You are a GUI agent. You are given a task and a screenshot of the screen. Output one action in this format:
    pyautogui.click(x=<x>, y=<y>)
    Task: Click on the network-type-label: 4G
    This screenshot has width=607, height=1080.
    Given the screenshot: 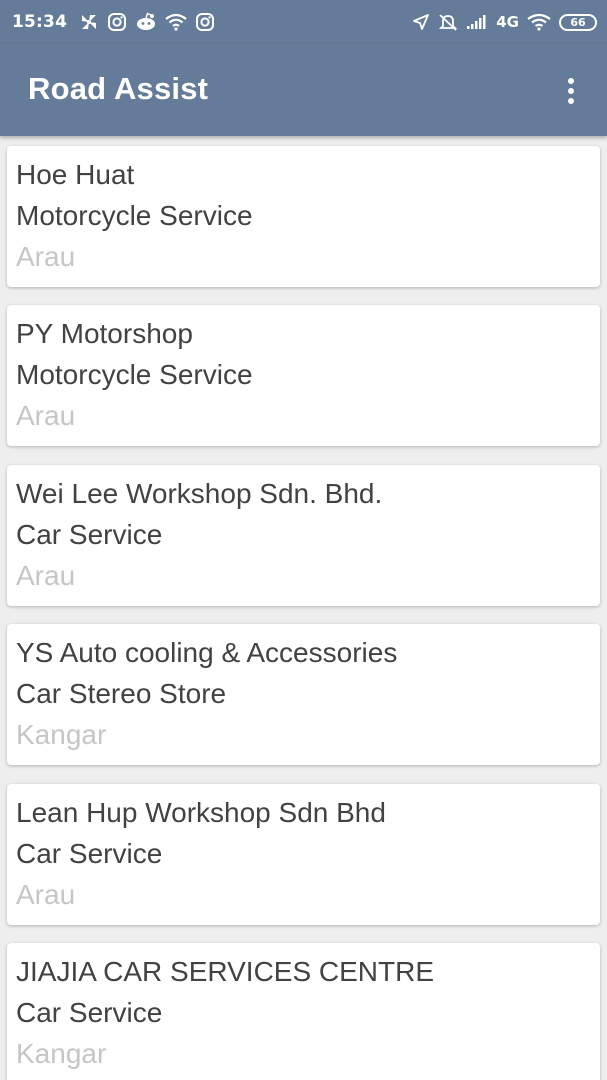 What is the action you would take?
    pyautogui.click(x=507, y=22)
    